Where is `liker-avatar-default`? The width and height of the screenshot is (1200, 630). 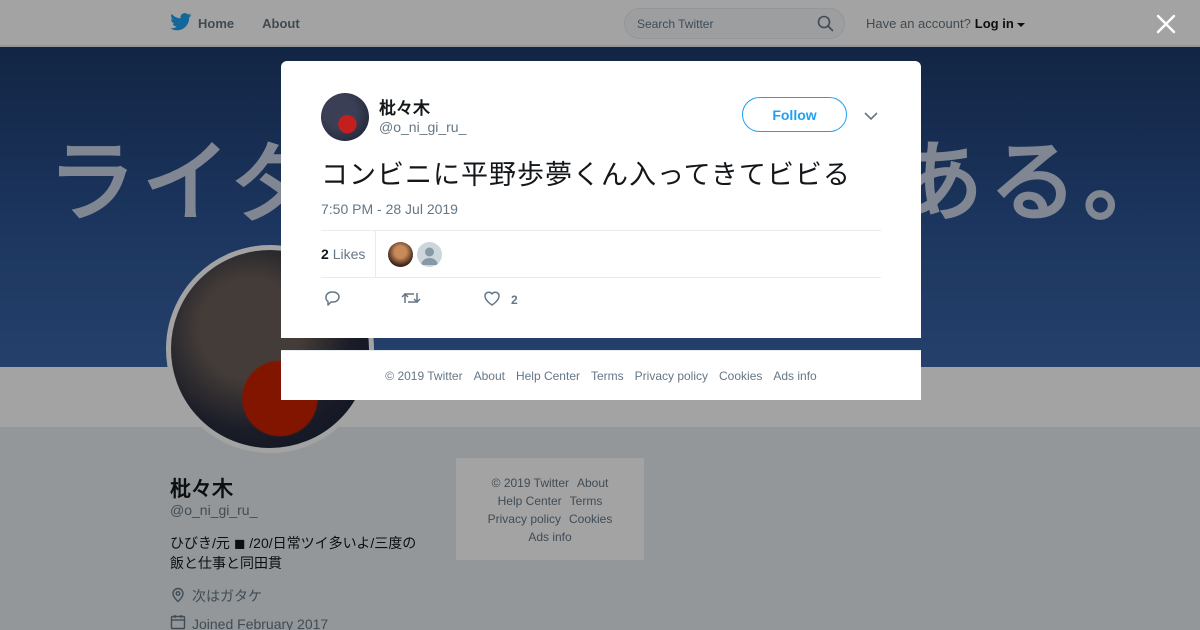 liker-avatar-default is located at coordinates (429, 254).